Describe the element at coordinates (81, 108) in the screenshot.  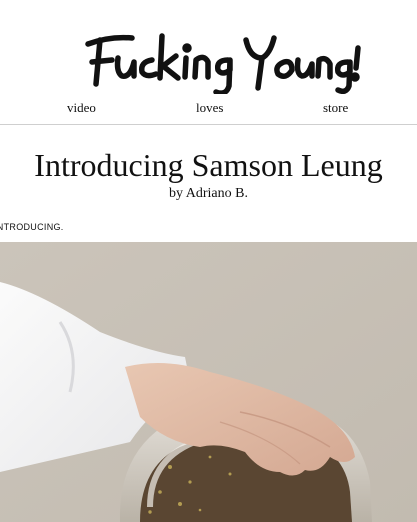
I see `nav-item-video: video` at that location.